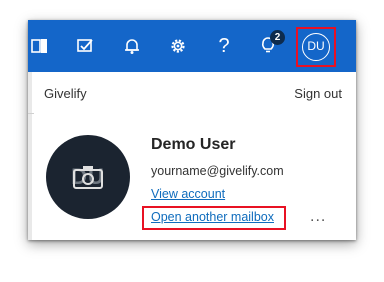  I want to click on profile-initials: DU, so click(316, 47).